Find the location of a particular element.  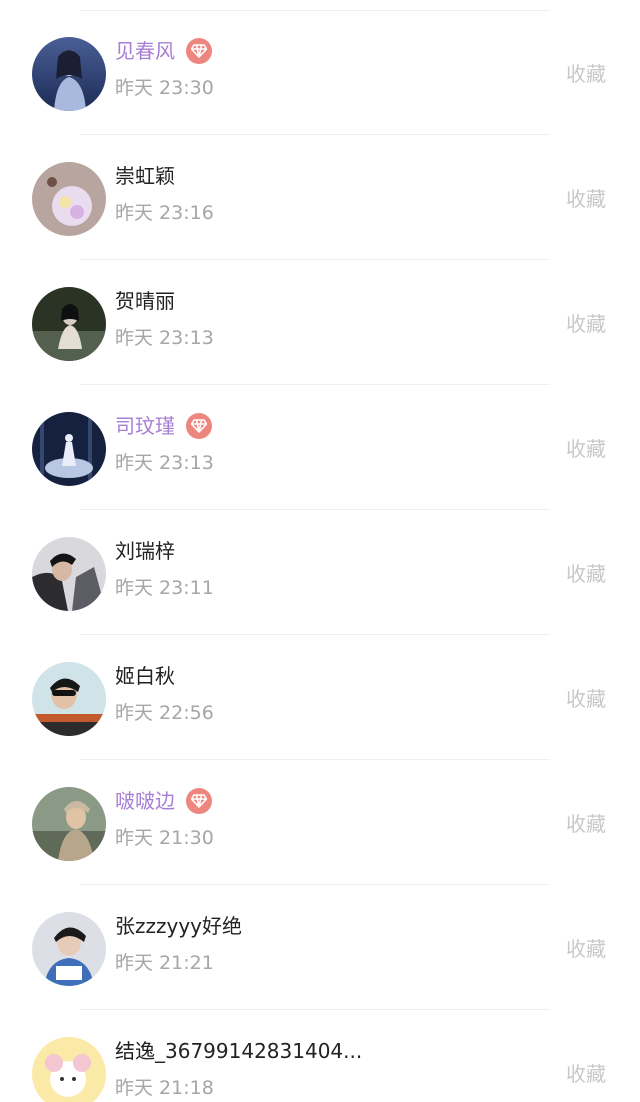

name-line: 啵啵边 is located at coordinates (163, 801).